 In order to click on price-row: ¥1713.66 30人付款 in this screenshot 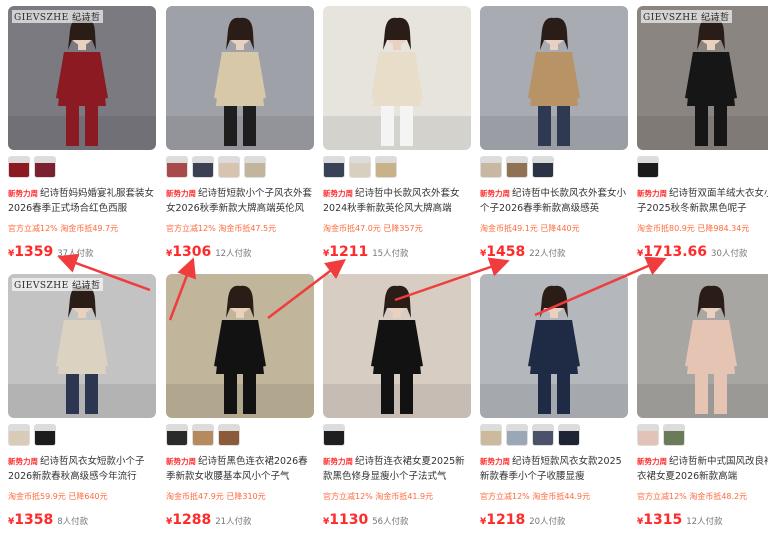, I will do `click(702, 250)`.